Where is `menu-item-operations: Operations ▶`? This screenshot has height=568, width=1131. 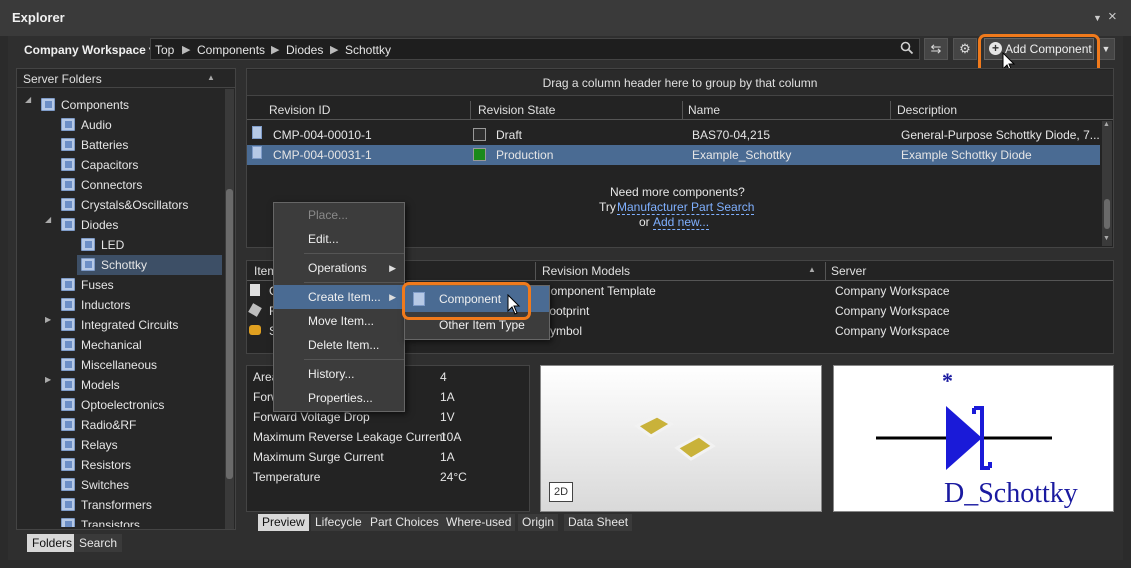
menu-item-operations: Operations ▶ is located at coordinates (339, 268).